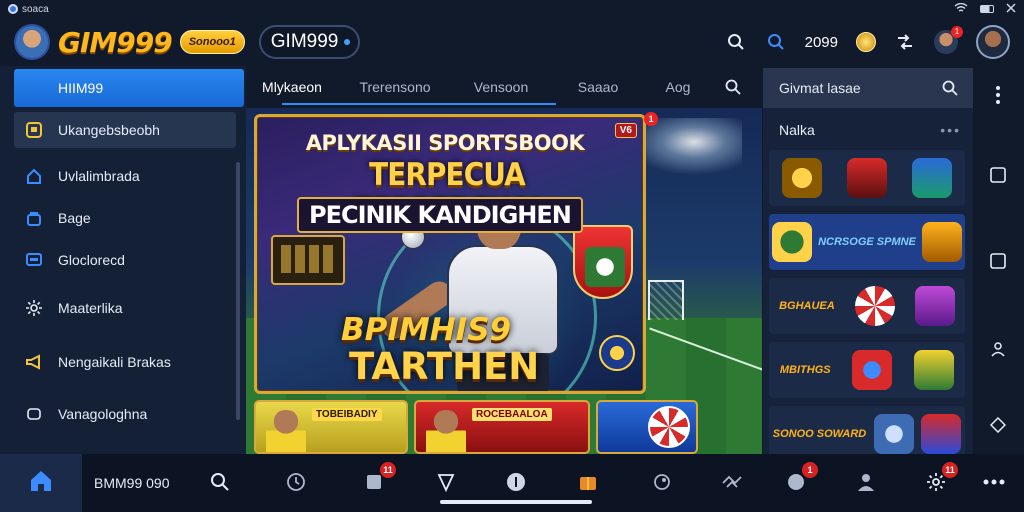 The width and height of the screenshot is (1024, 512). What do you see at coordinates (800, 479) in the screenshot?
I see `chat-bubble-icon: 1` at bounding box center [800, 479].